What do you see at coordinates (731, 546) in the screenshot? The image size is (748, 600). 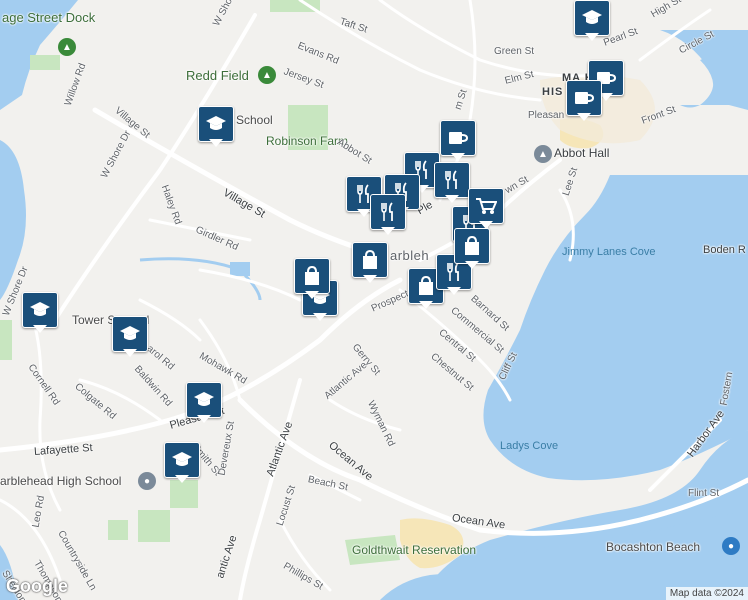 I see `beach-icon: ●` at bounding box center [731, 546].